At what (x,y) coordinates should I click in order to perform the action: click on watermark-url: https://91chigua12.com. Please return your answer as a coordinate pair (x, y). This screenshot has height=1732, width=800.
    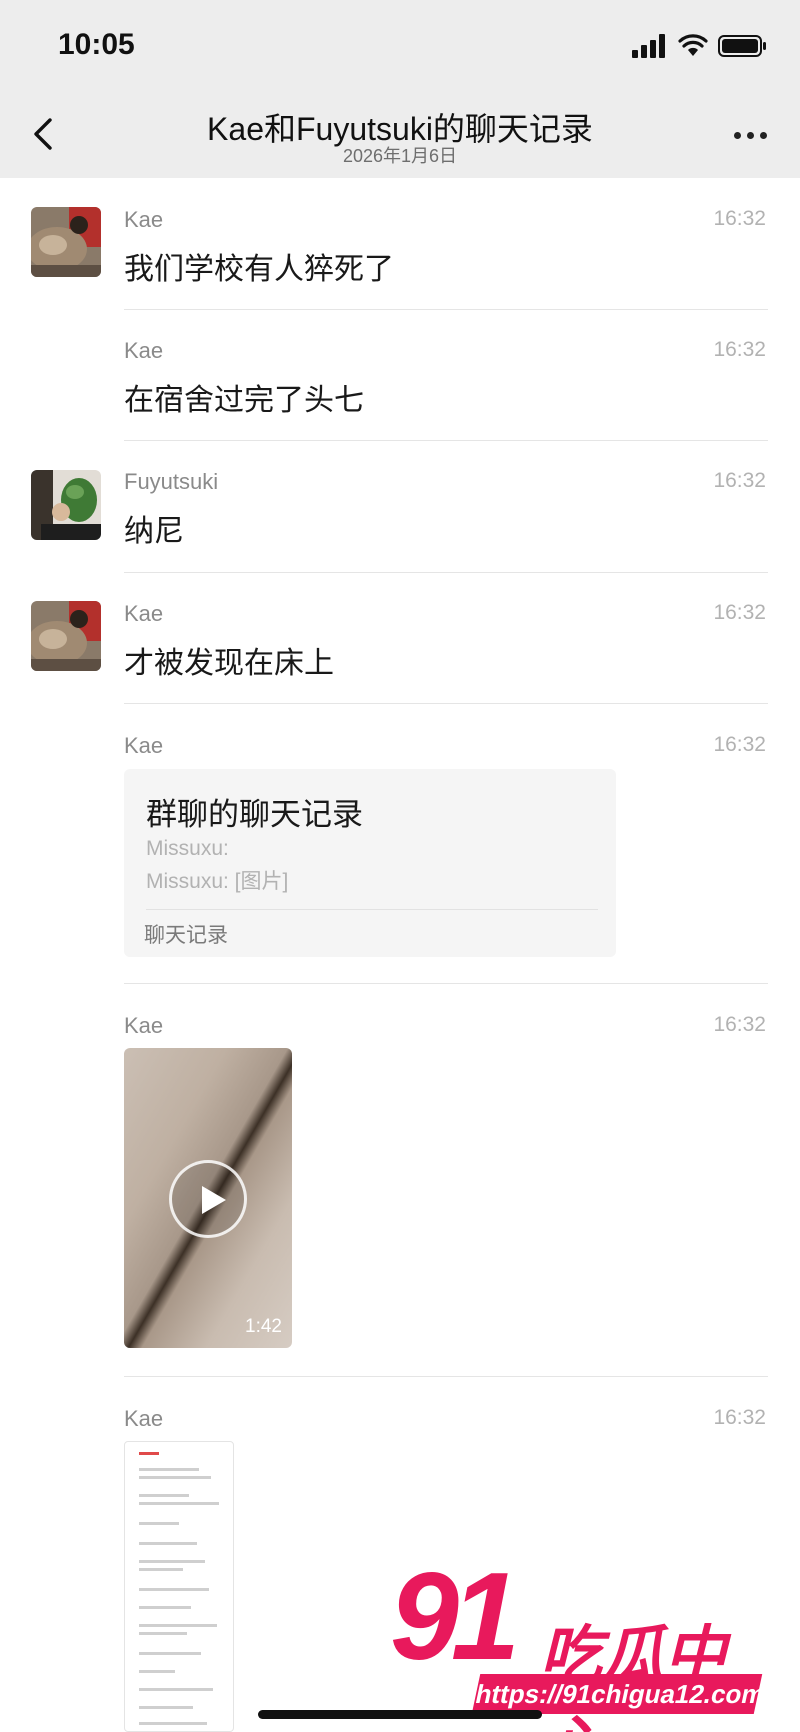
    Looking at the image, I should click on (619, 1694).